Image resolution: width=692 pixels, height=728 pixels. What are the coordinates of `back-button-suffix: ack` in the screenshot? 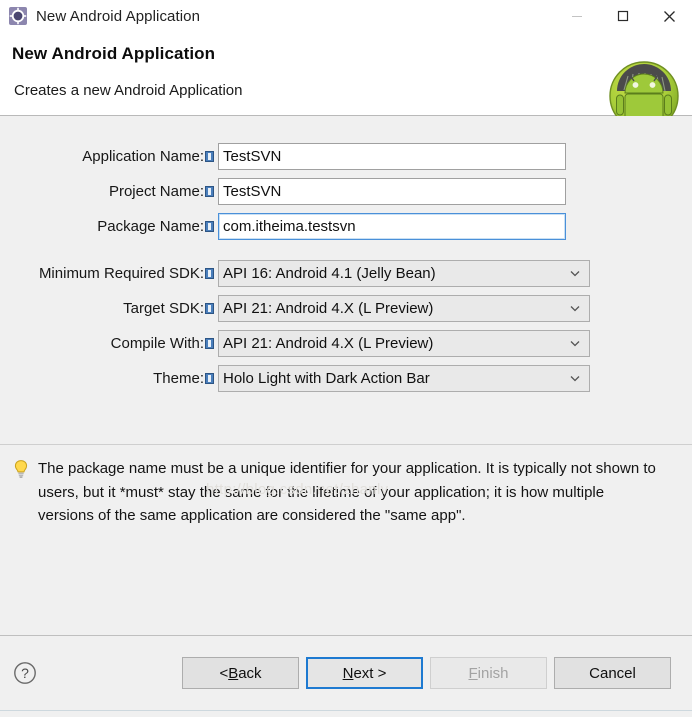 It's located at (250, 673).